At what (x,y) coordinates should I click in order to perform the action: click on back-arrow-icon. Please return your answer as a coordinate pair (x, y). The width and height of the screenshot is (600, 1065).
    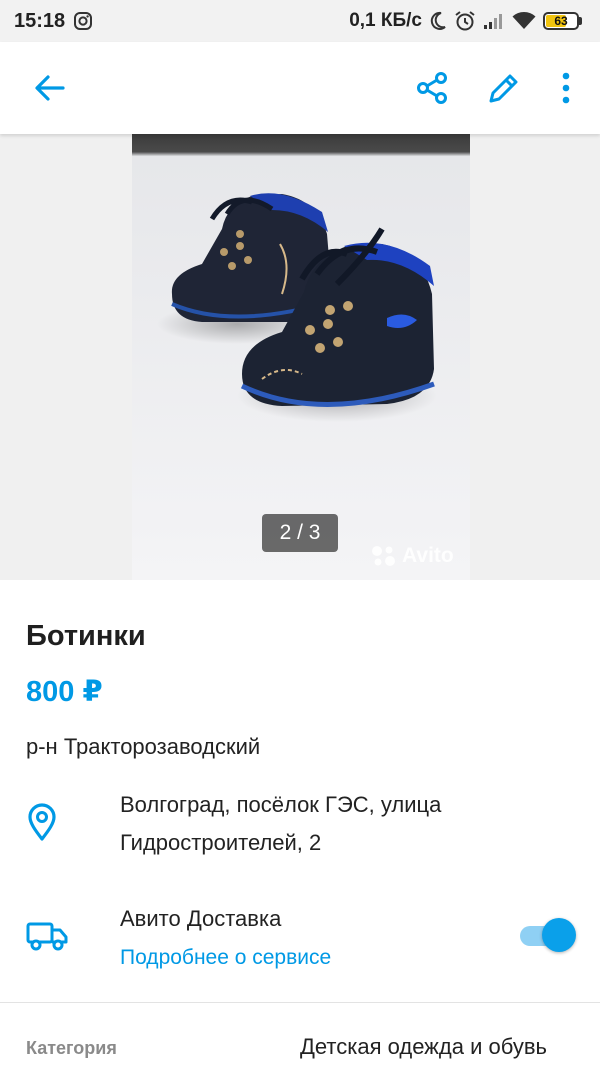
    Looking at the image, I should click on (50, 88).